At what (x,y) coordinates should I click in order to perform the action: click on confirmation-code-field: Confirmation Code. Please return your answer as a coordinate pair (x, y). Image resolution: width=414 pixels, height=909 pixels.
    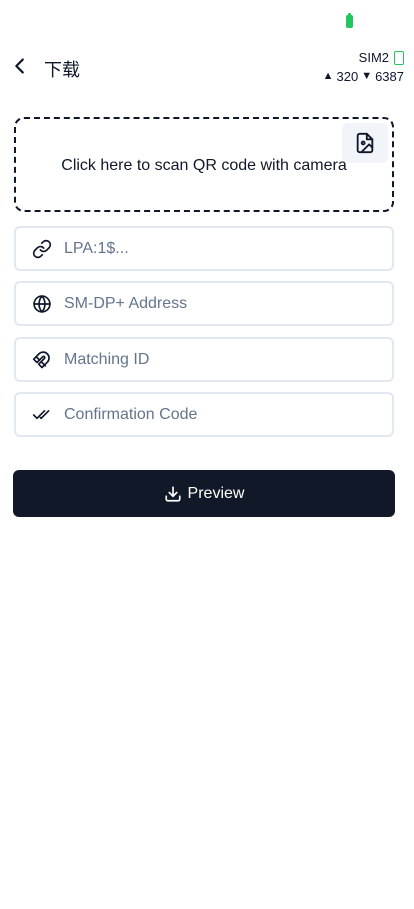
    Looking at the image, I should click on (204, 414).